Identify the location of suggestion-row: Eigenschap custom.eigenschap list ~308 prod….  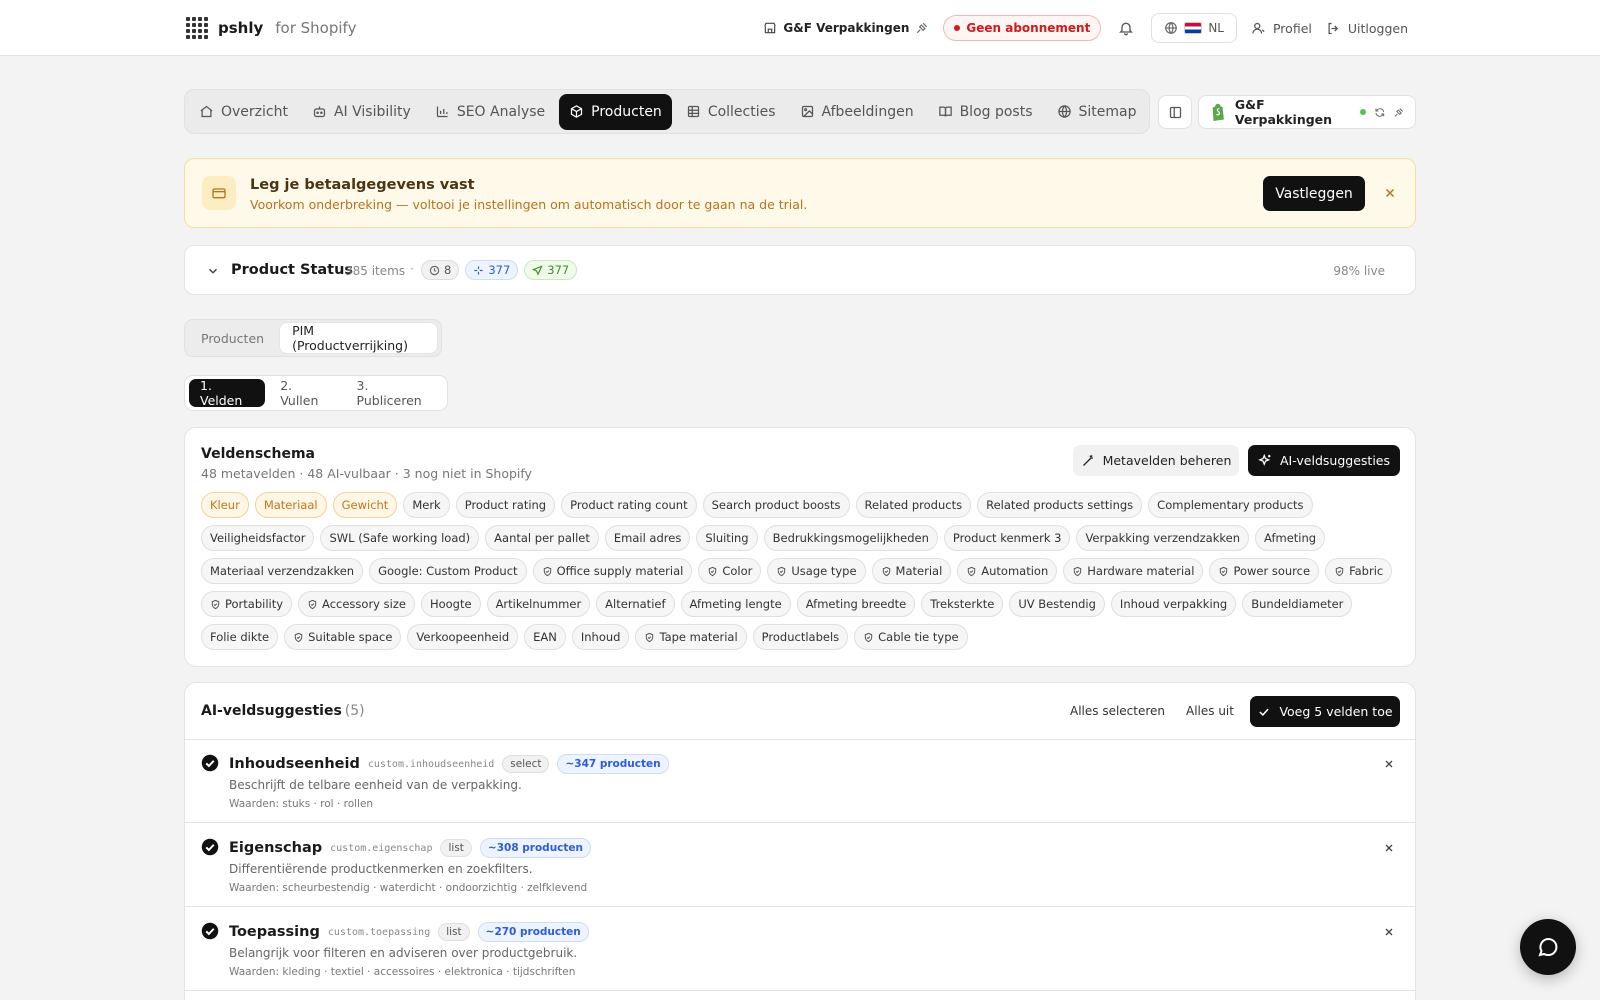
(800, 865).